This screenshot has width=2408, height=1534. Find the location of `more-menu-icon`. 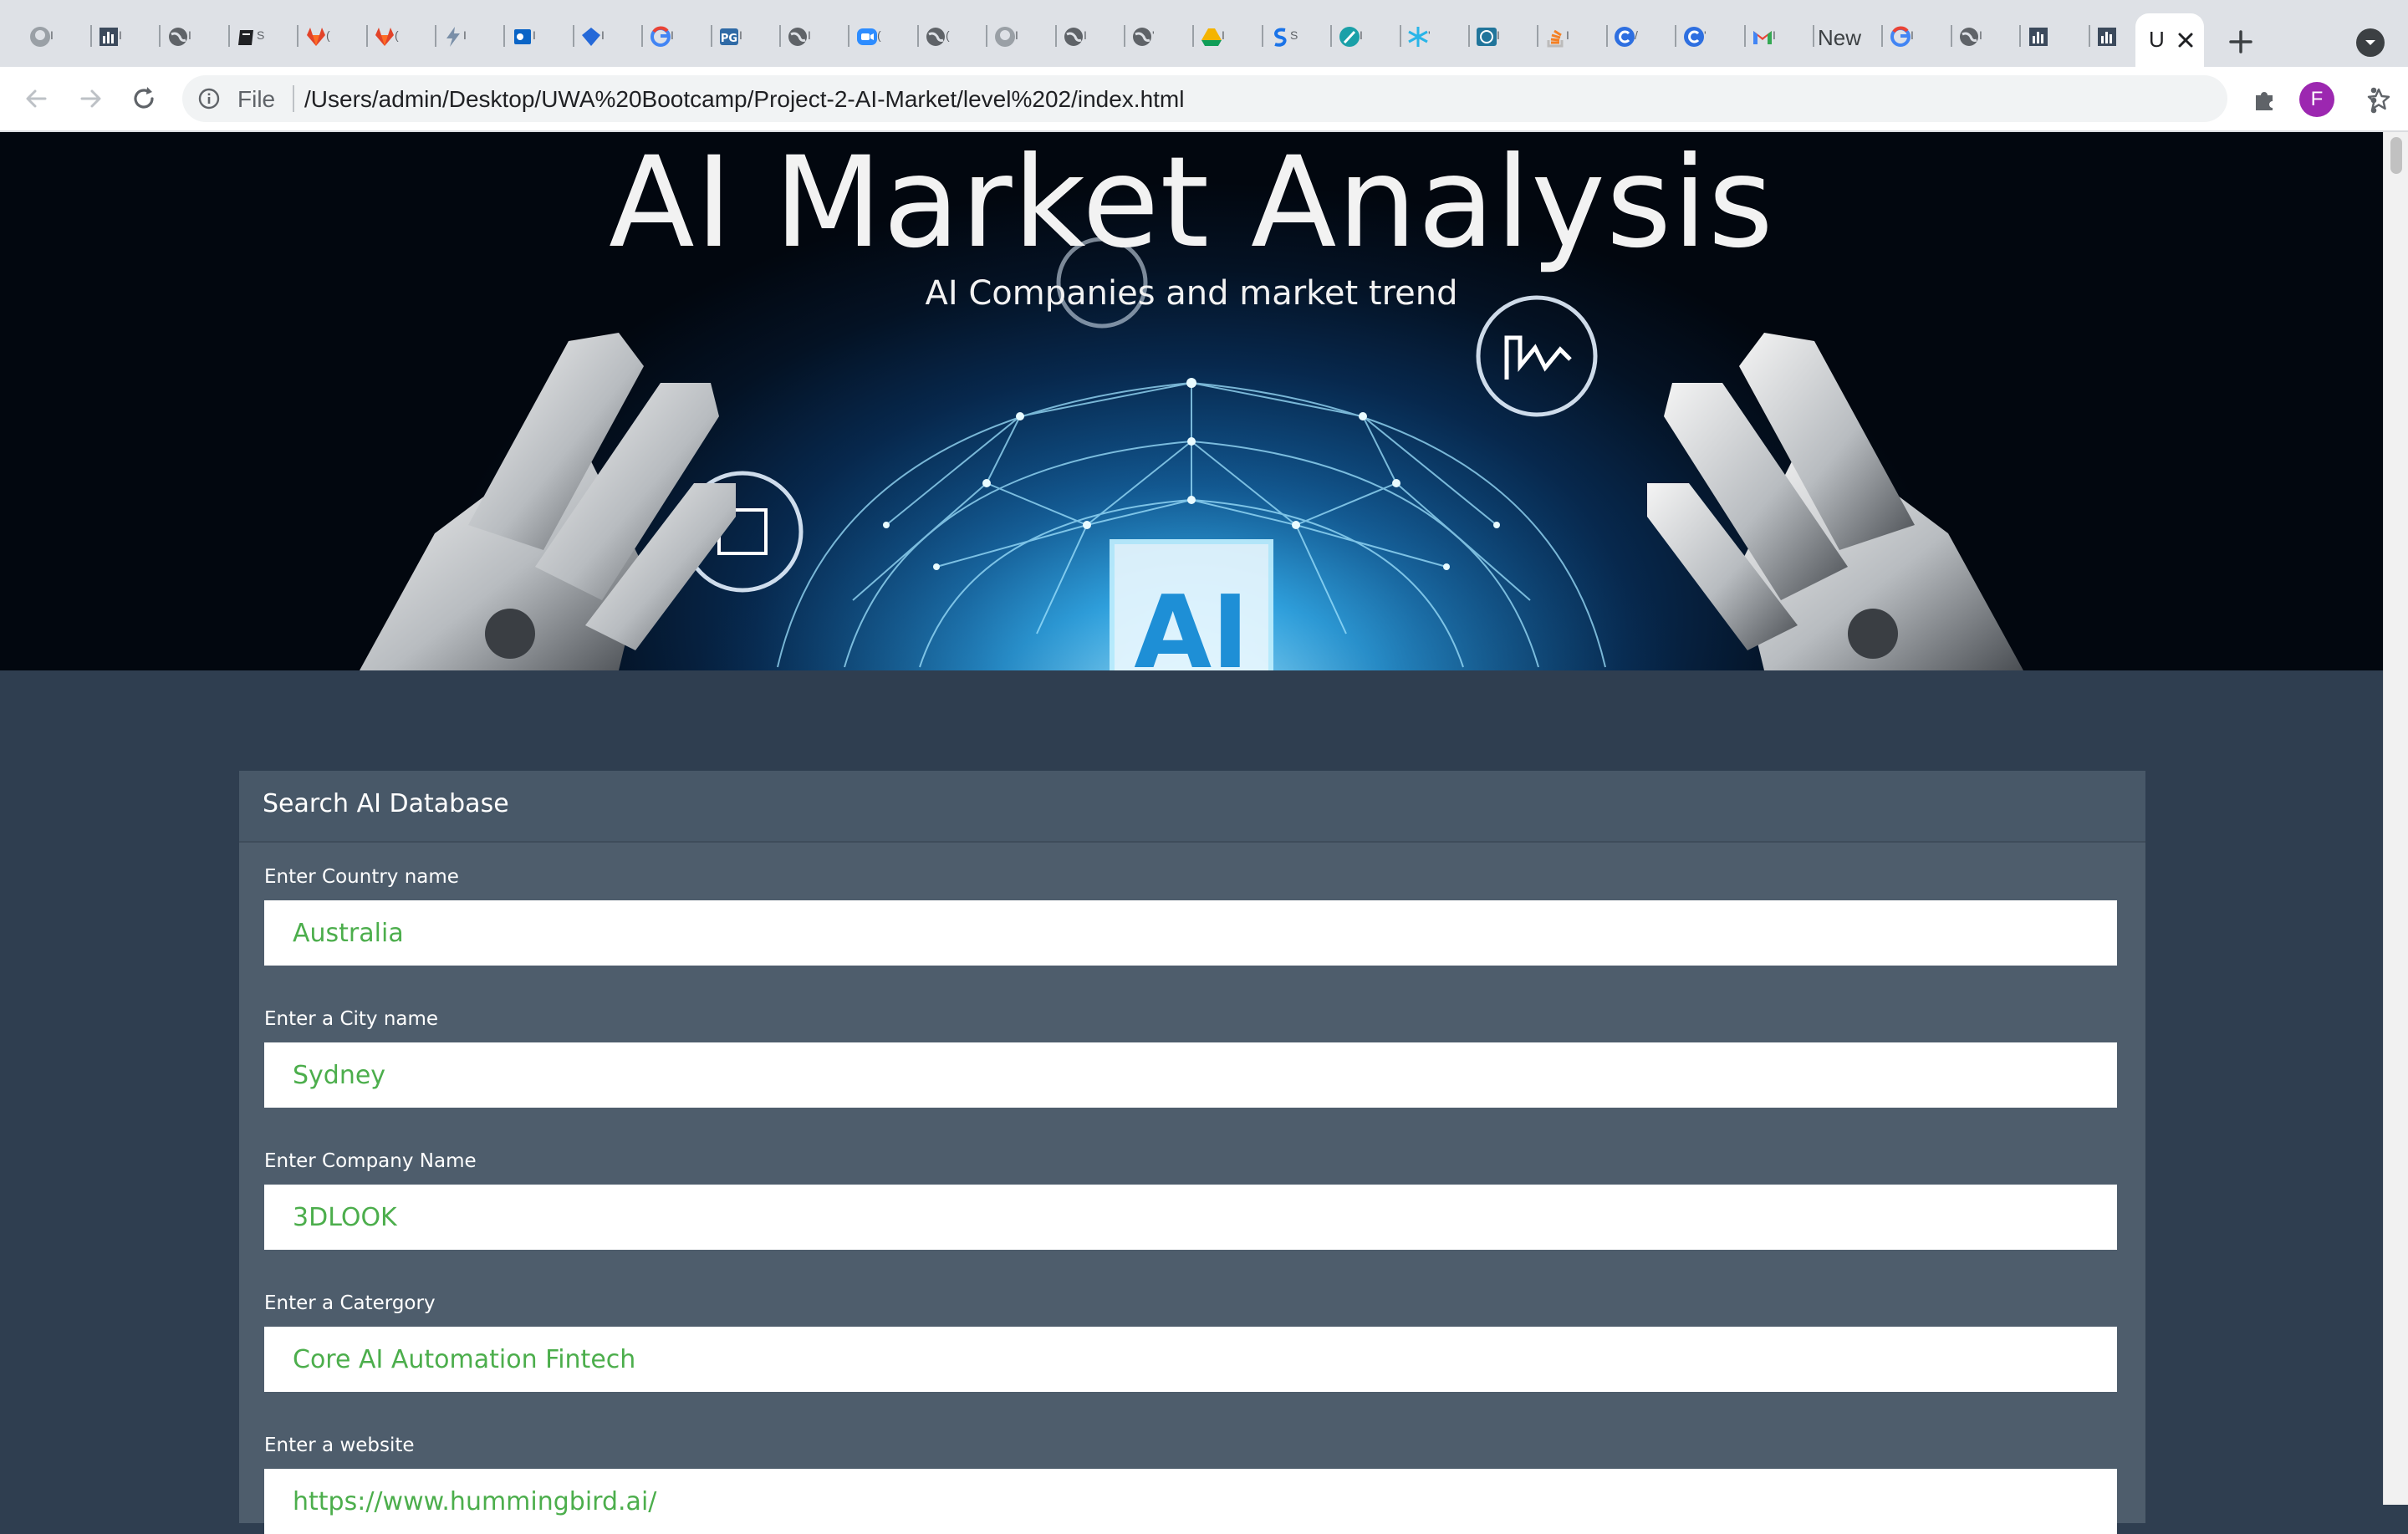

more-menu-icon is located at coordinates (2374, 100).